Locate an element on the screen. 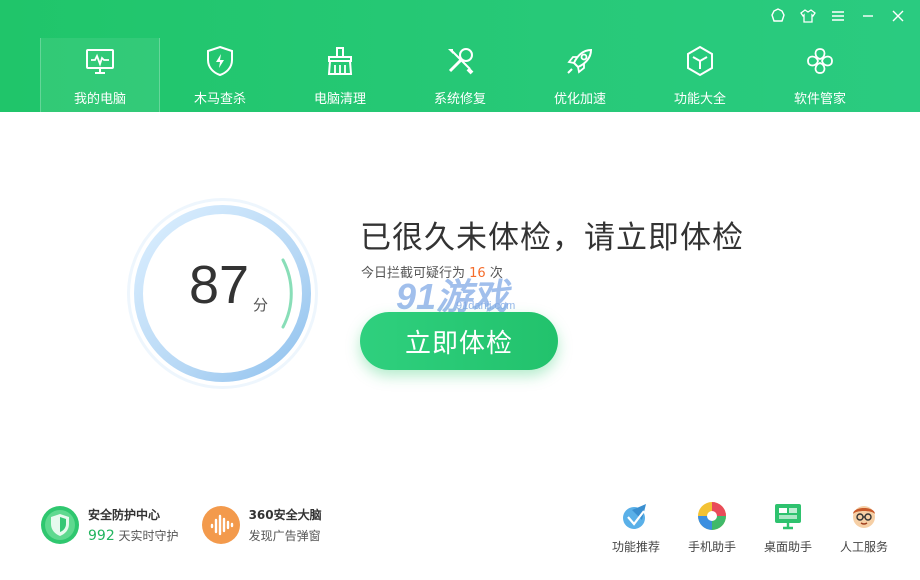  shirt-icon is located at coordinates (808, 16).